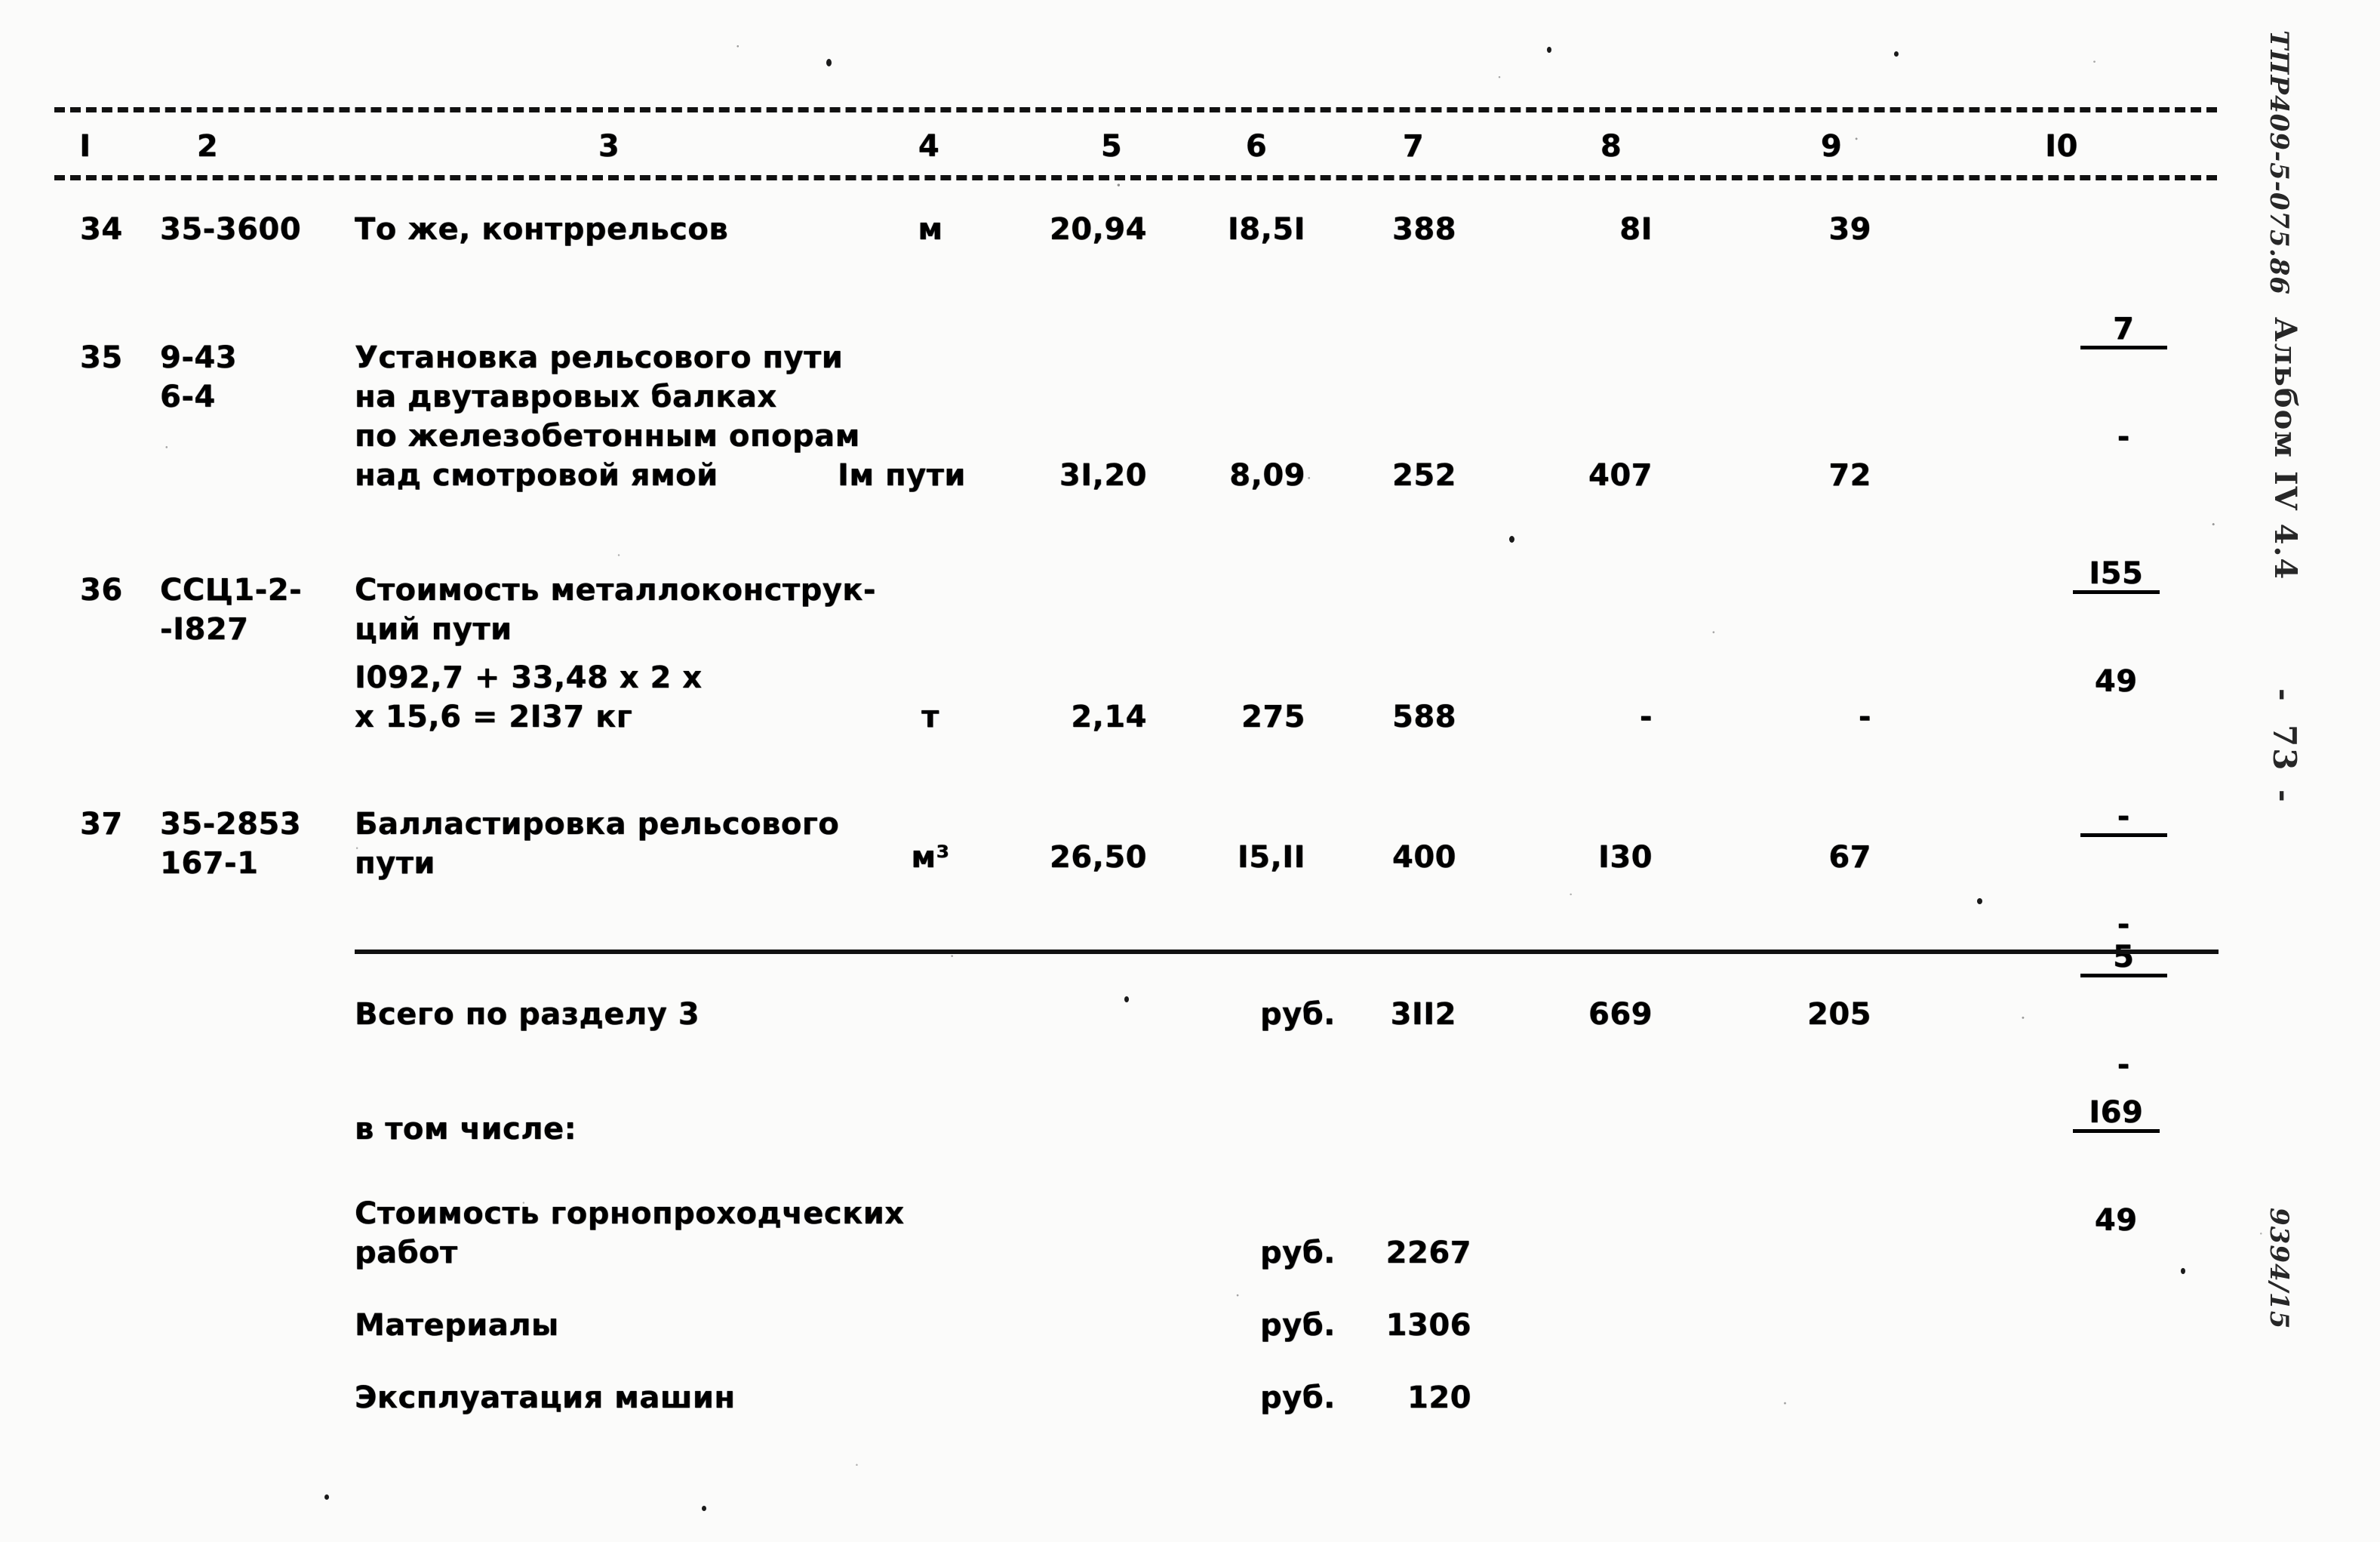  What do you see at coordinates (1098, 229) in the screenshot?
I see `row-34-col5: 20,94` at bounding box center [1098, 229].